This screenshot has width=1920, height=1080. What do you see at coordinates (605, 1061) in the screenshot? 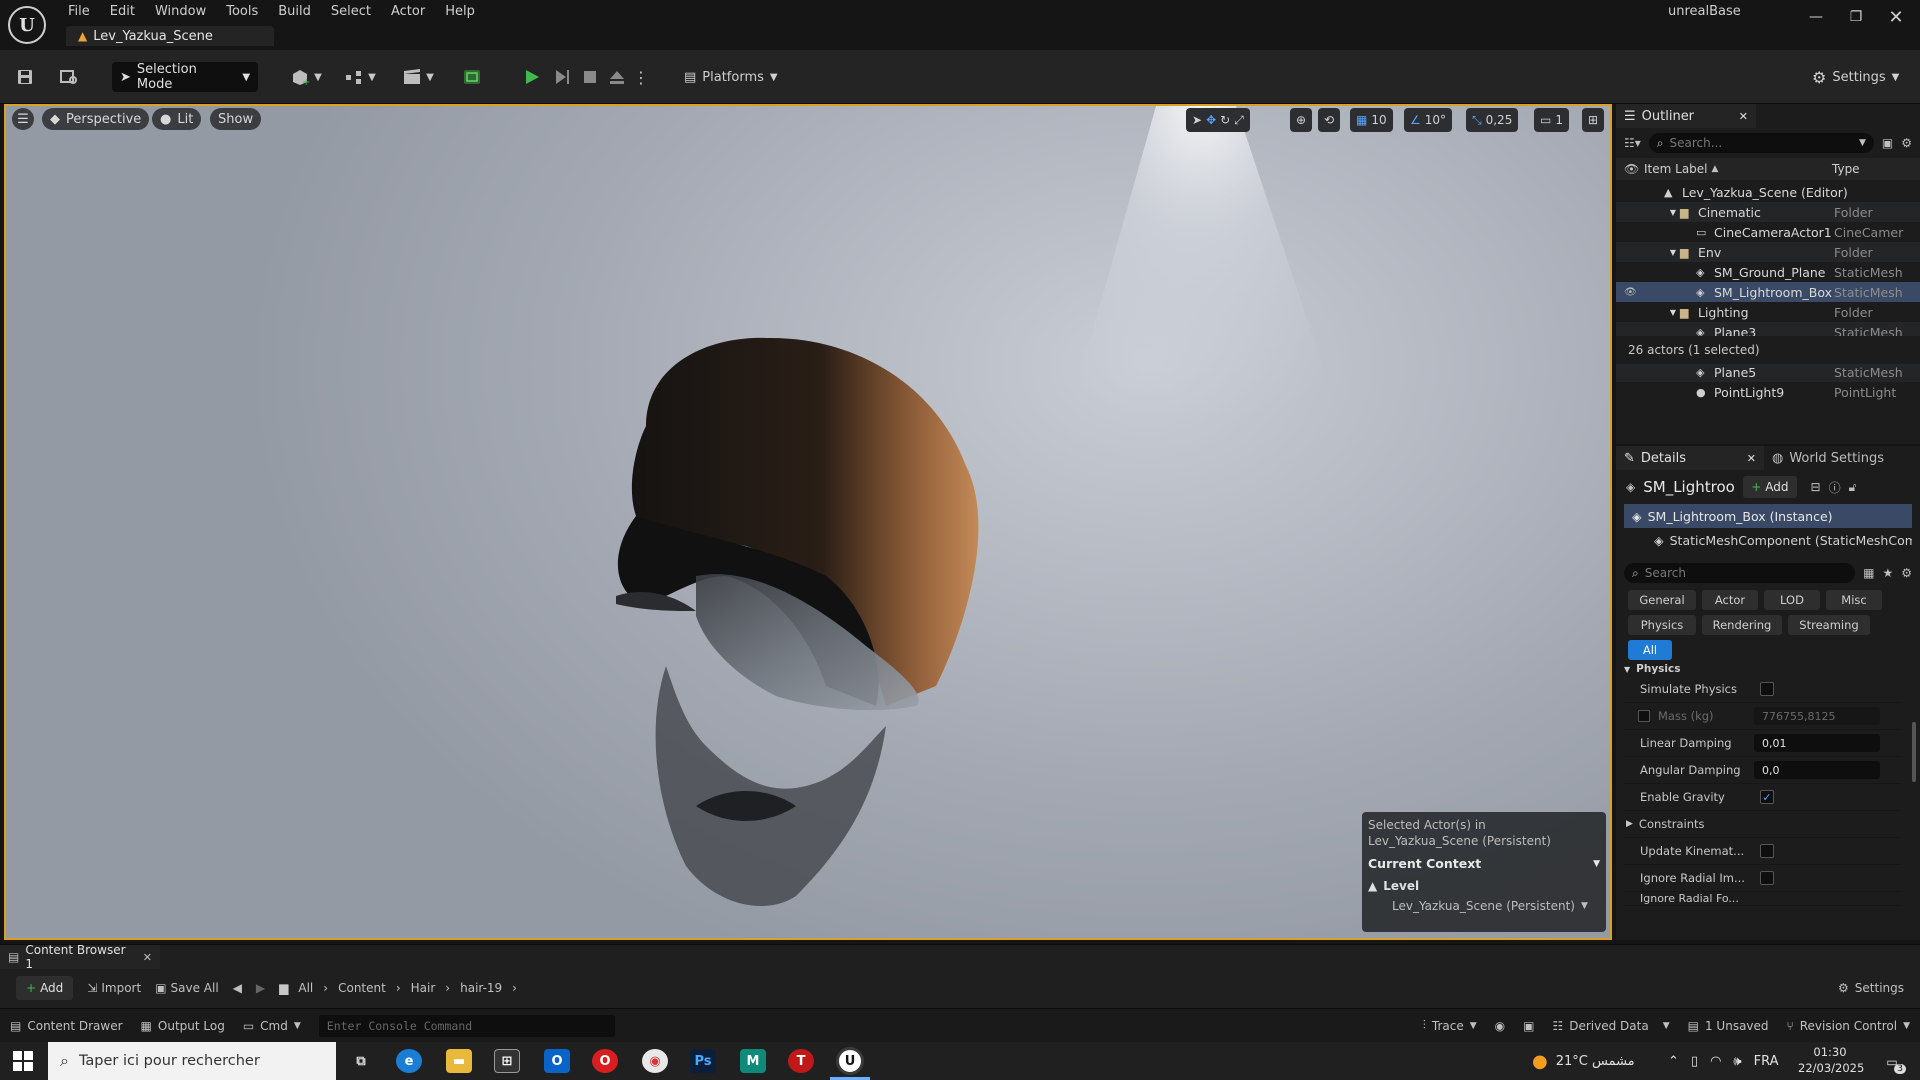
I see `opera-icon: O` at bounding box center [605, 1061].